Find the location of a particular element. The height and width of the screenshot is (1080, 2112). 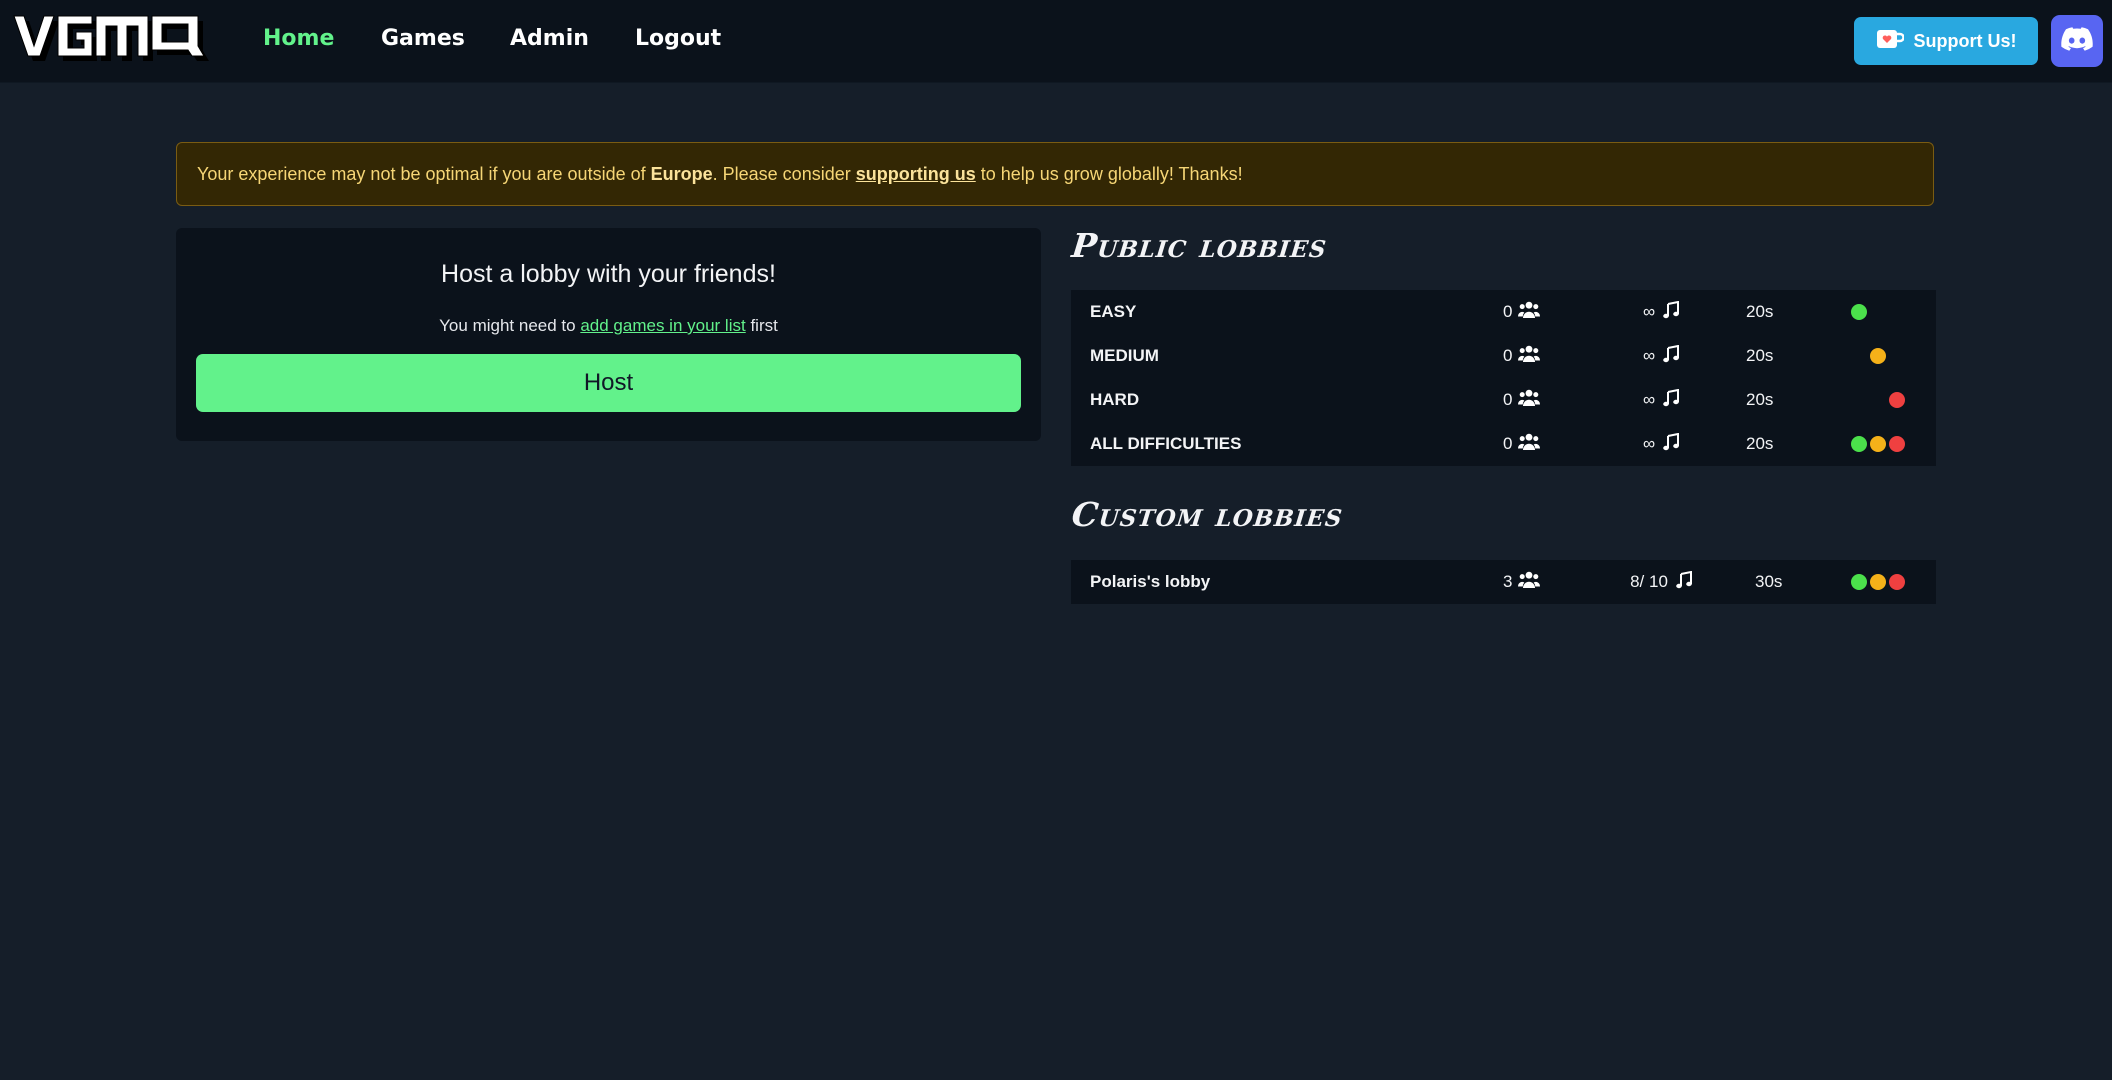

nav-logout: Logout is located at coordinates (678, 38).